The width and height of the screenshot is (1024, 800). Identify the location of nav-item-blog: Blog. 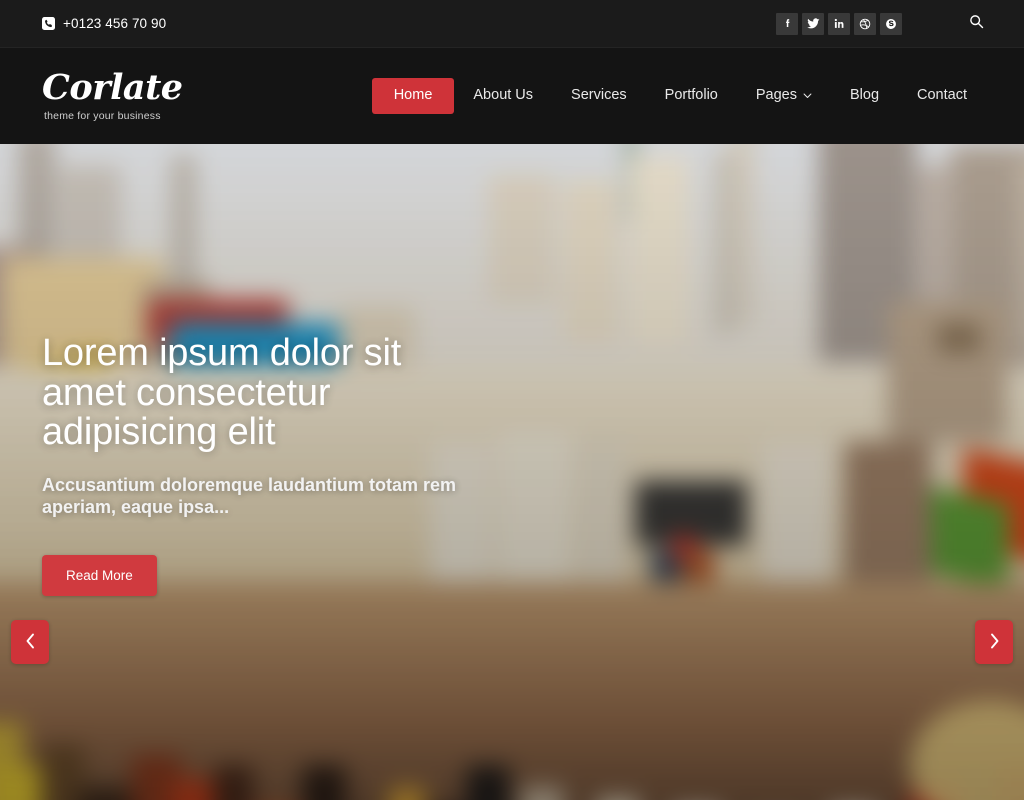
(864, 95).